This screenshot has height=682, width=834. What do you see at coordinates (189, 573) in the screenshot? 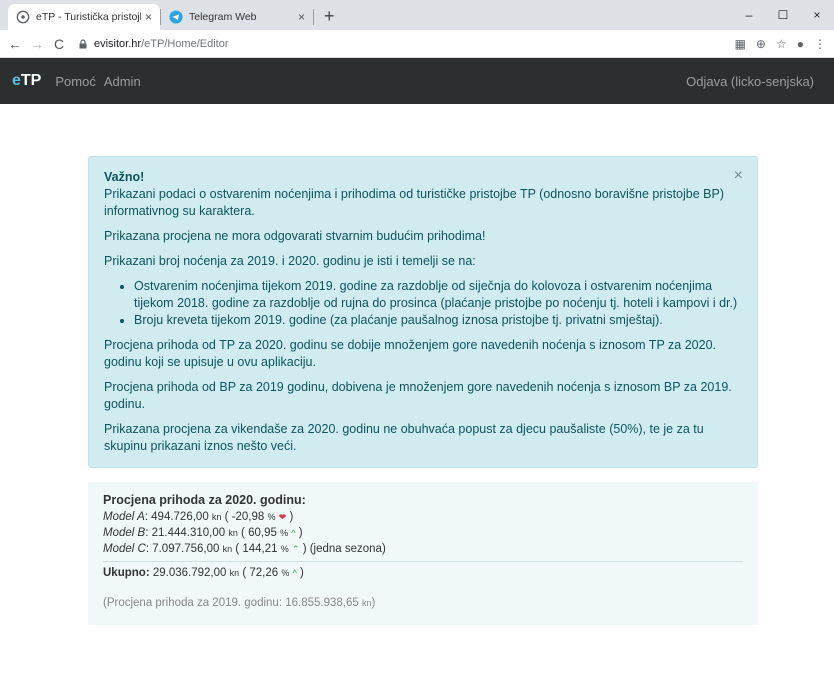
I see `total-amount: 29.036.792,00` at bounding box center [189, 573].